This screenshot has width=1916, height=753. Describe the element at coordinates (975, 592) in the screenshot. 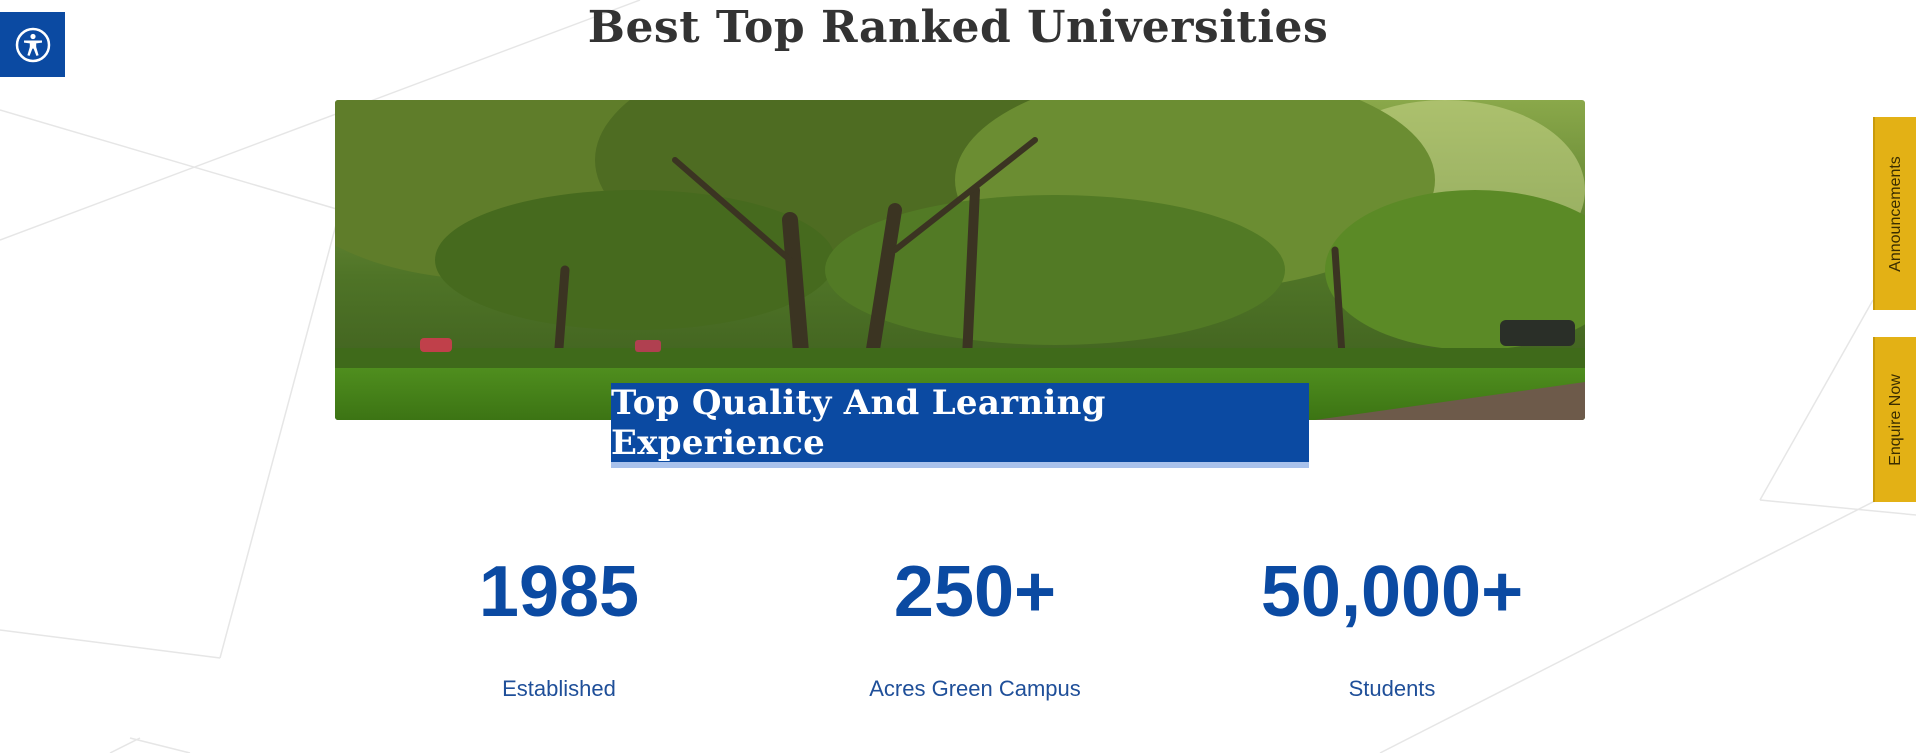

I see `stat-value: 250+` at that location.